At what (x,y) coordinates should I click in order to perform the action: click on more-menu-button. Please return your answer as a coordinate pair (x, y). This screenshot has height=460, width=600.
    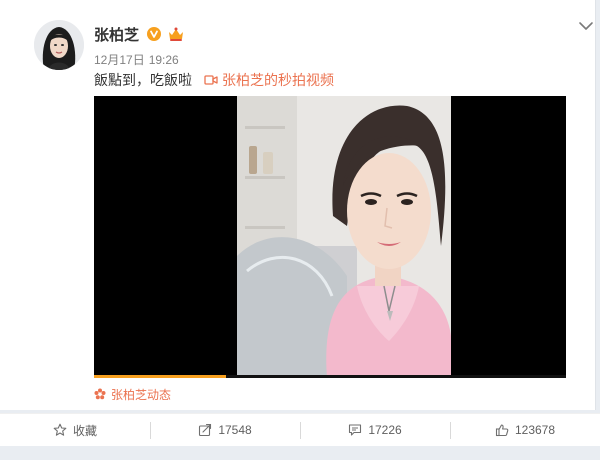
    Looking at the image, I should click on (586, 26).